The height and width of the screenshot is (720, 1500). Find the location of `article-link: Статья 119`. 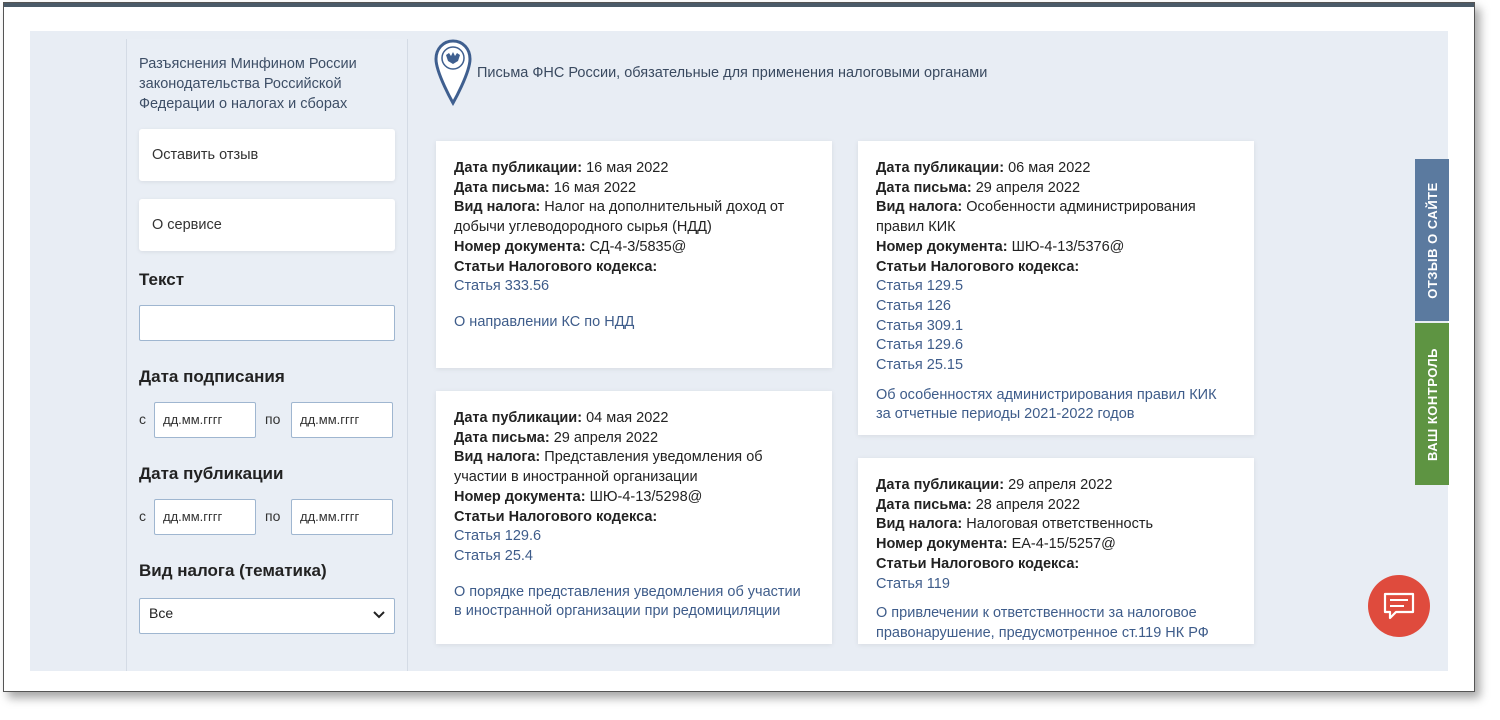

article-link: Статья 119 is located at coordinates (1056, 585).